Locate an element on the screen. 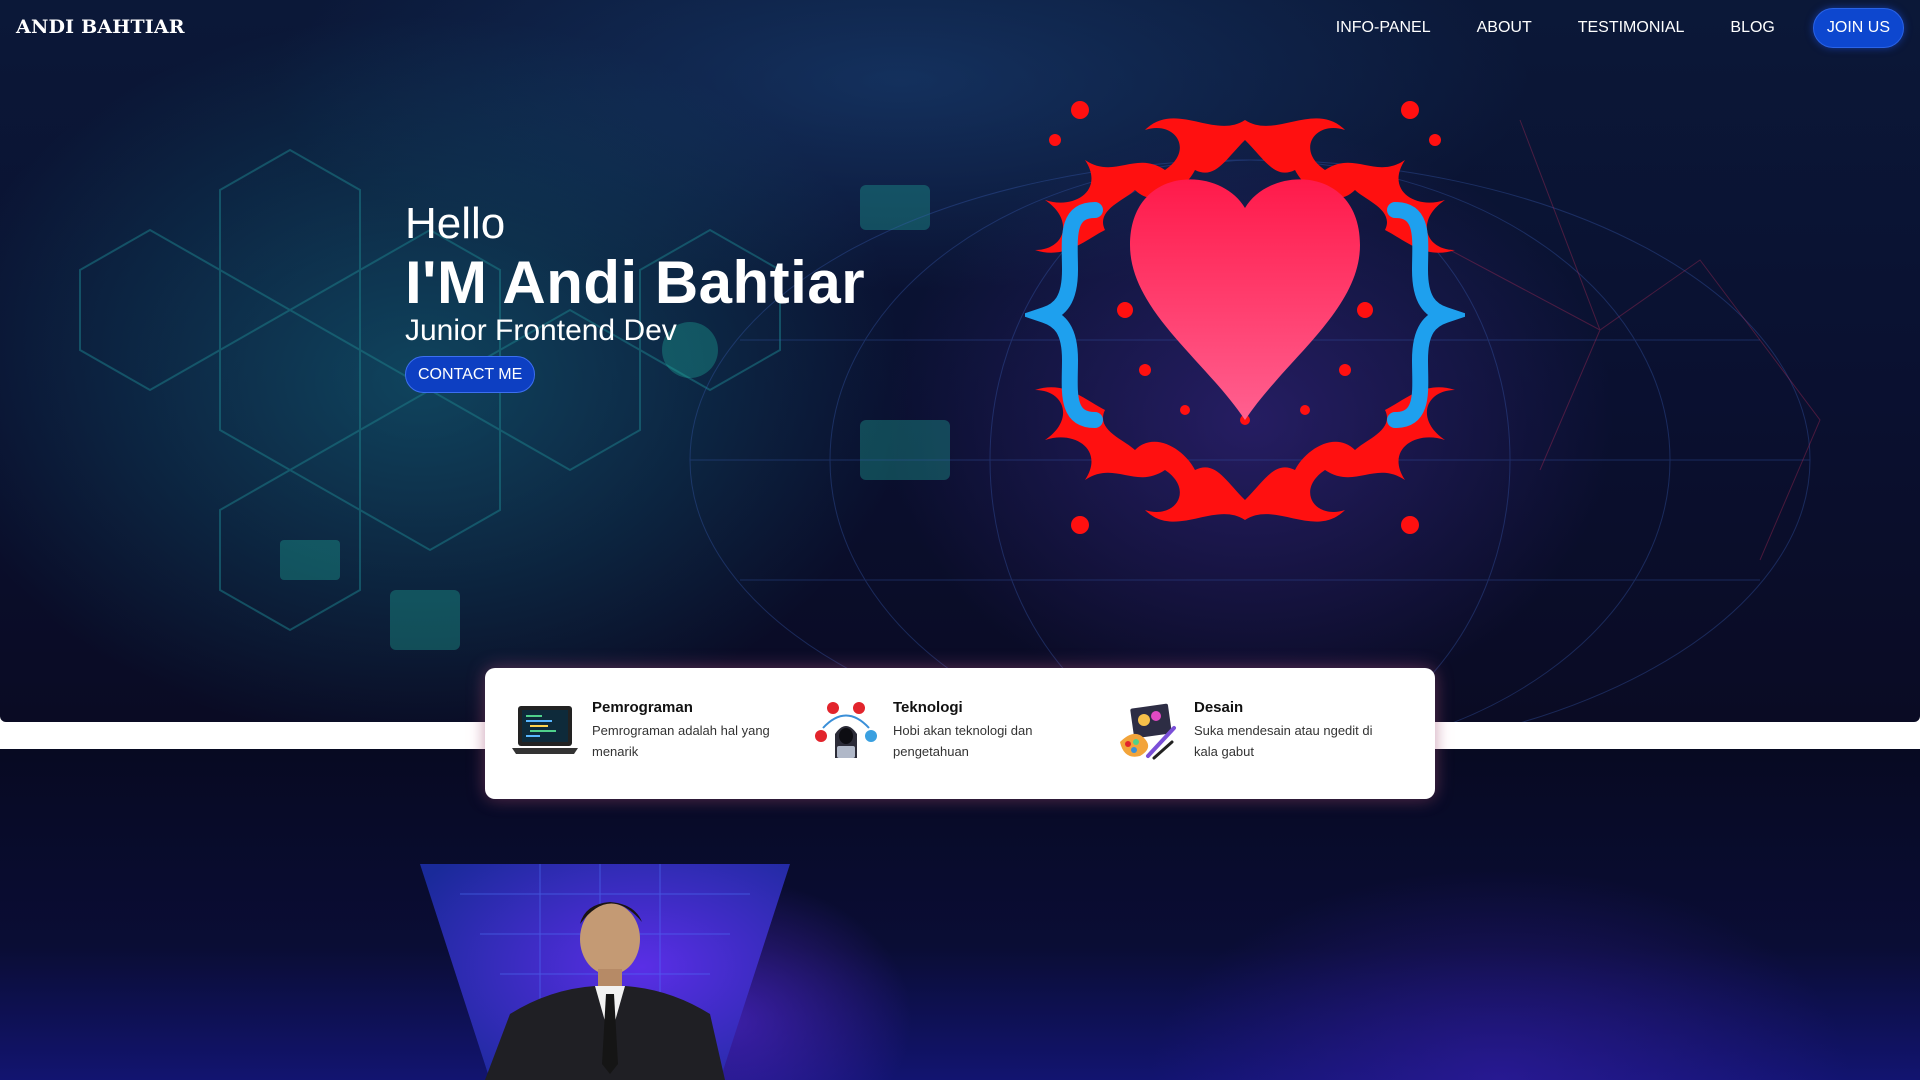 Image resolution: width=1920 pixels, height=1080 pixels. hacker-network-icon is located at coordinates (846, 730).